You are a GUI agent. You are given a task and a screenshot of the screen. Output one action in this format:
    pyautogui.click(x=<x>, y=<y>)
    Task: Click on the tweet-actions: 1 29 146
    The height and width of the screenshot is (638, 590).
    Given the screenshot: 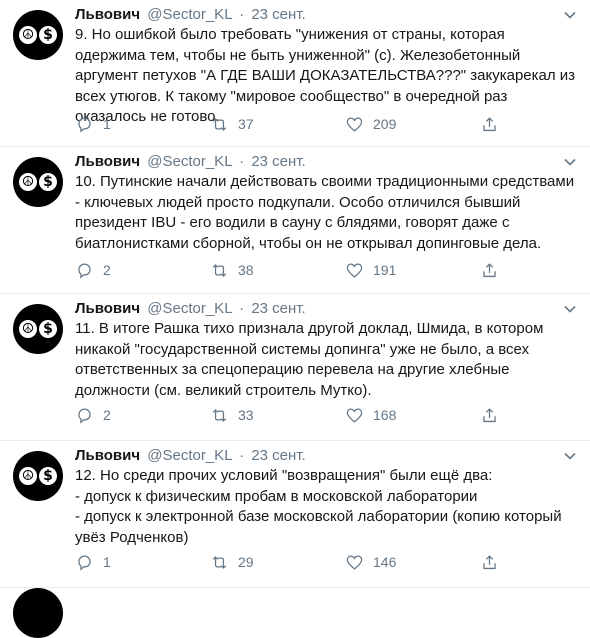 What is the action you would take?
    pyautogui.click(x=302, y=562)
    